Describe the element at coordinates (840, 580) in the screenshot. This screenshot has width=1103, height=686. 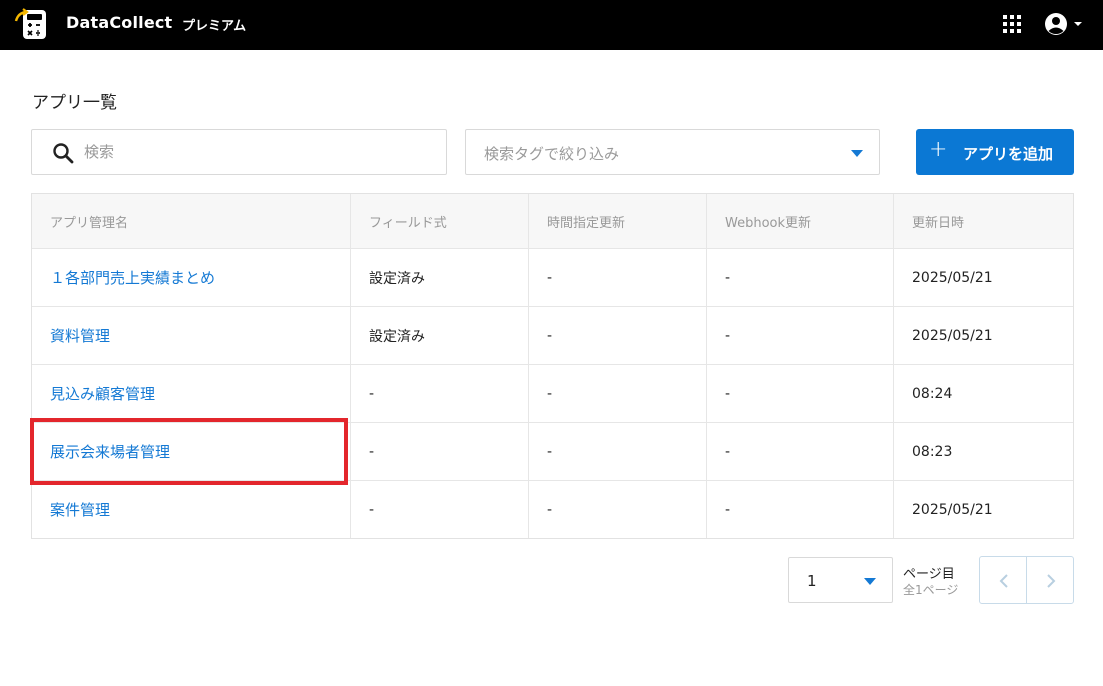
I see `page-select: 1` at that location.